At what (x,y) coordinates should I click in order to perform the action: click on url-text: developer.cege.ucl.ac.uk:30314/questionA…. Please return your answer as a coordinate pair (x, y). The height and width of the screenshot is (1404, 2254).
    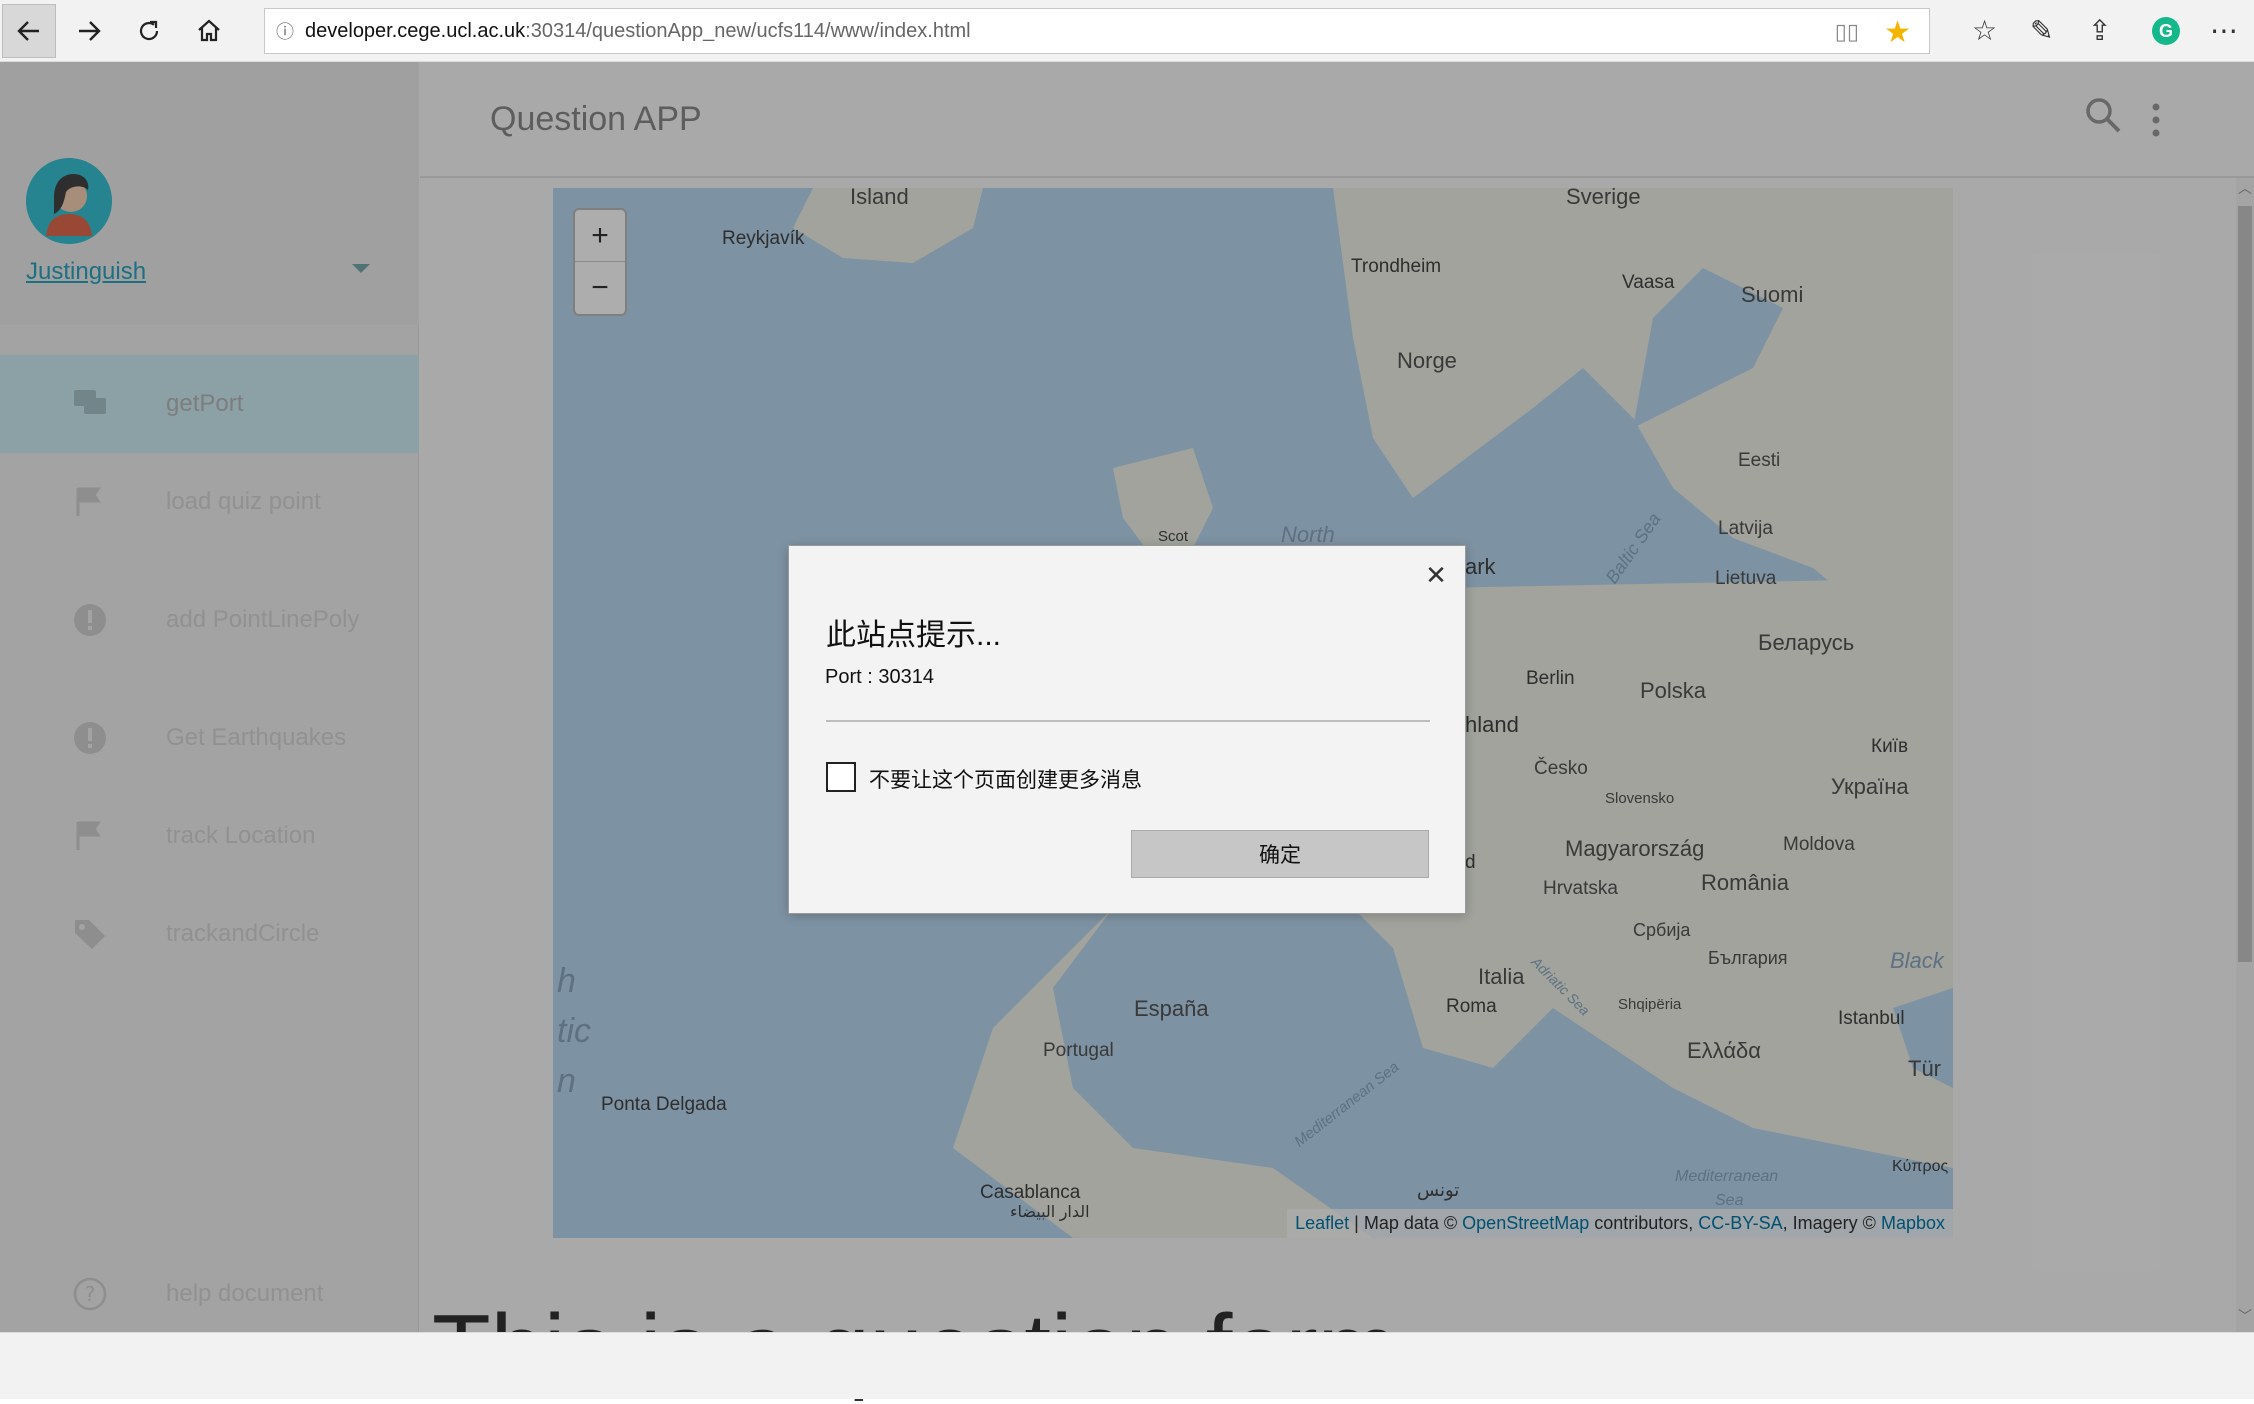
    Looking at the image, I should click on (638, 31).